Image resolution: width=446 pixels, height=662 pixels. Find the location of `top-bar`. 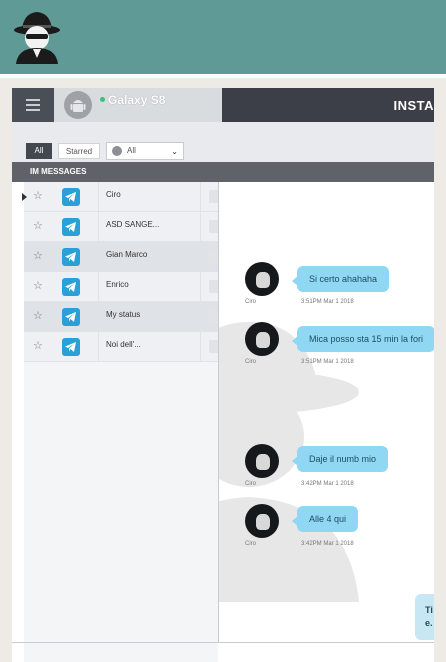

top-bar is located at coordinates (223, 37).